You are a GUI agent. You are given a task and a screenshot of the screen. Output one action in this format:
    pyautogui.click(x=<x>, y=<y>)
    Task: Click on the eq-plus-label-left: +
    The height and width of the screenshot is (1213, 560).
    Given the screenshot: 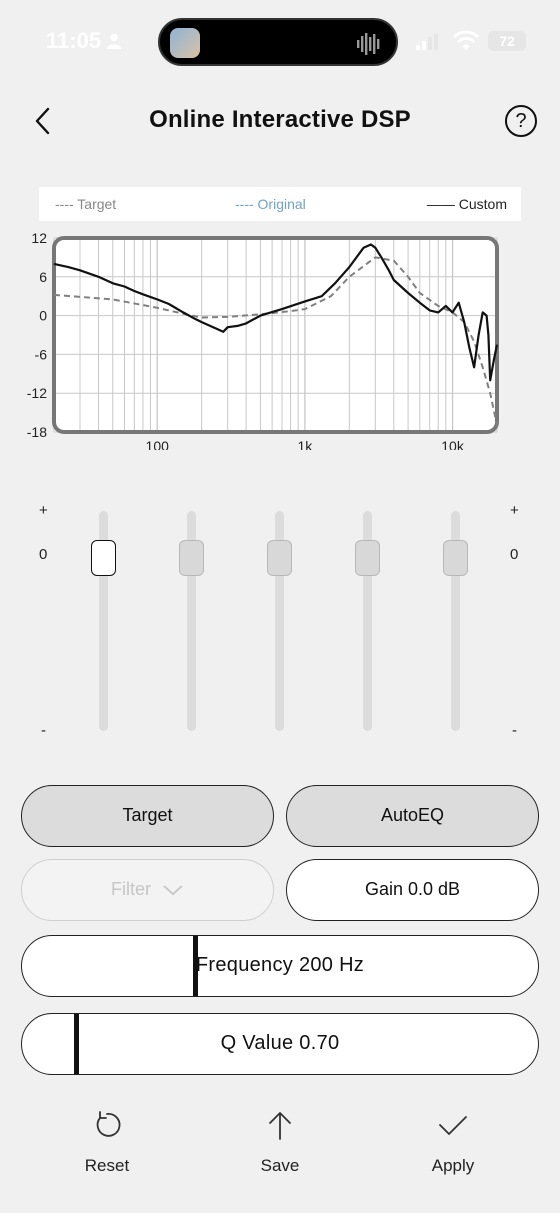 What is the action you would take?
    pyautogui.click(x=43, y=510)
    